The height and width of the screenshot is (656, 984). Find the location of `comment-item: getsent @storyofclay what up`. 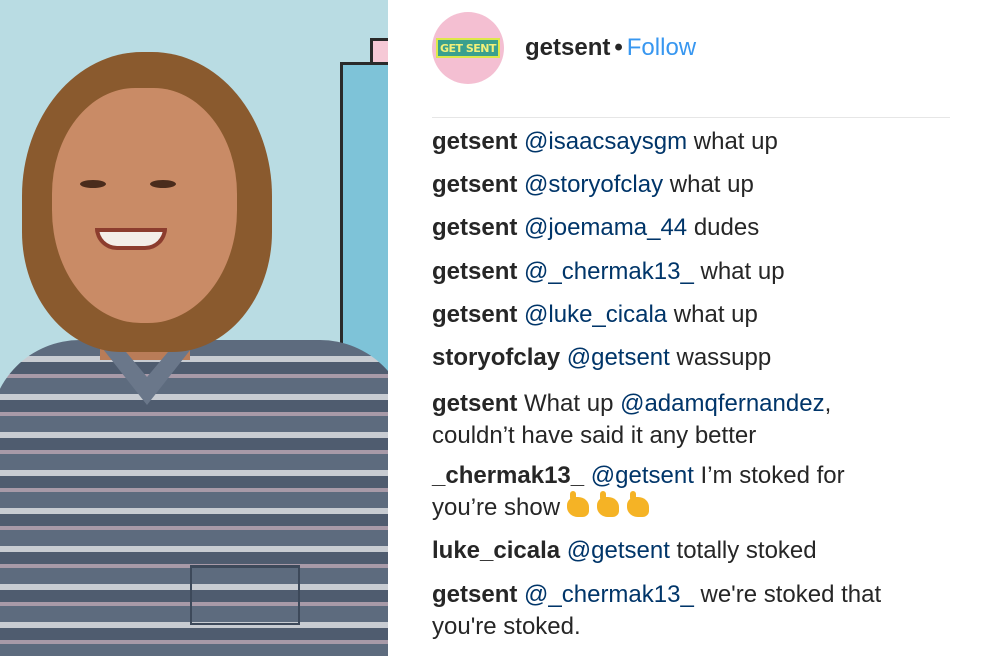

comment-item: getsent @storyofclay what up is located at coordinates (702, 185).